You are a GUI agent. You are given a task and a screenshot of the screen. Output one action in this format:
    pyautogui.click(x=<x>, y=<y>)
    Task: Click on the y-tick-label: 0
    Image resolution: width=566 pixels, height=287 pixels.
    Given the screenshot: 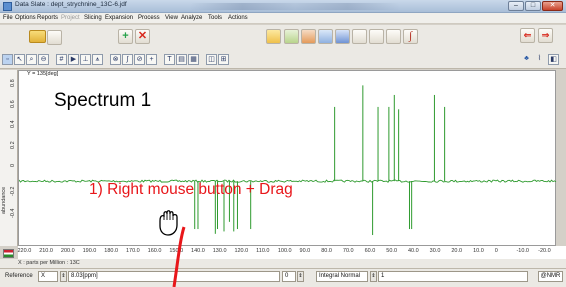 What is the action you would take?
    pyautogui.click(x=13, y=165)
    